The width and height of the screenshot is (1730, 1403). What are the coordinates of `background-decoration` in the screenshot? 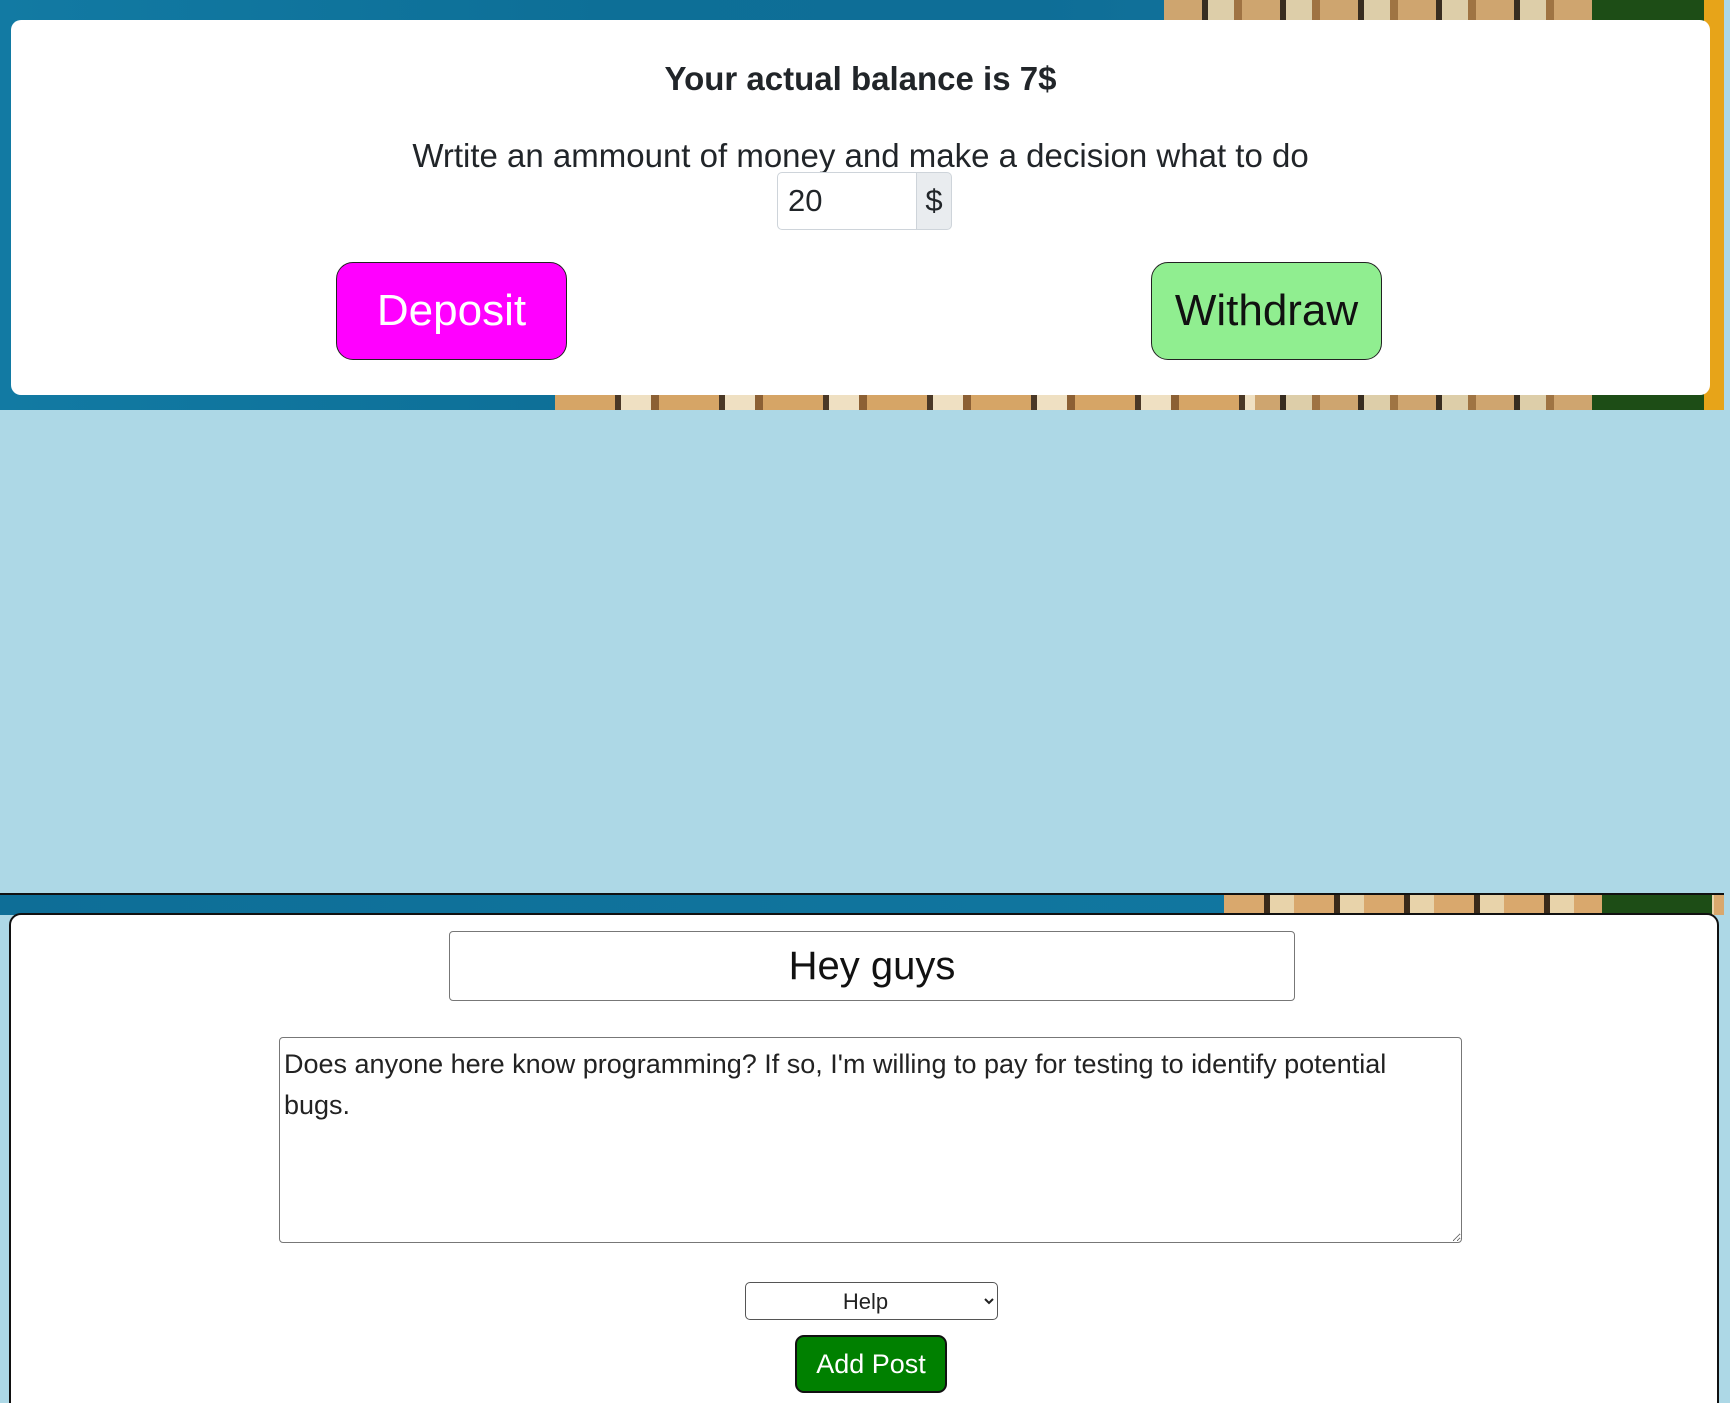 It's located at (1657, 905).